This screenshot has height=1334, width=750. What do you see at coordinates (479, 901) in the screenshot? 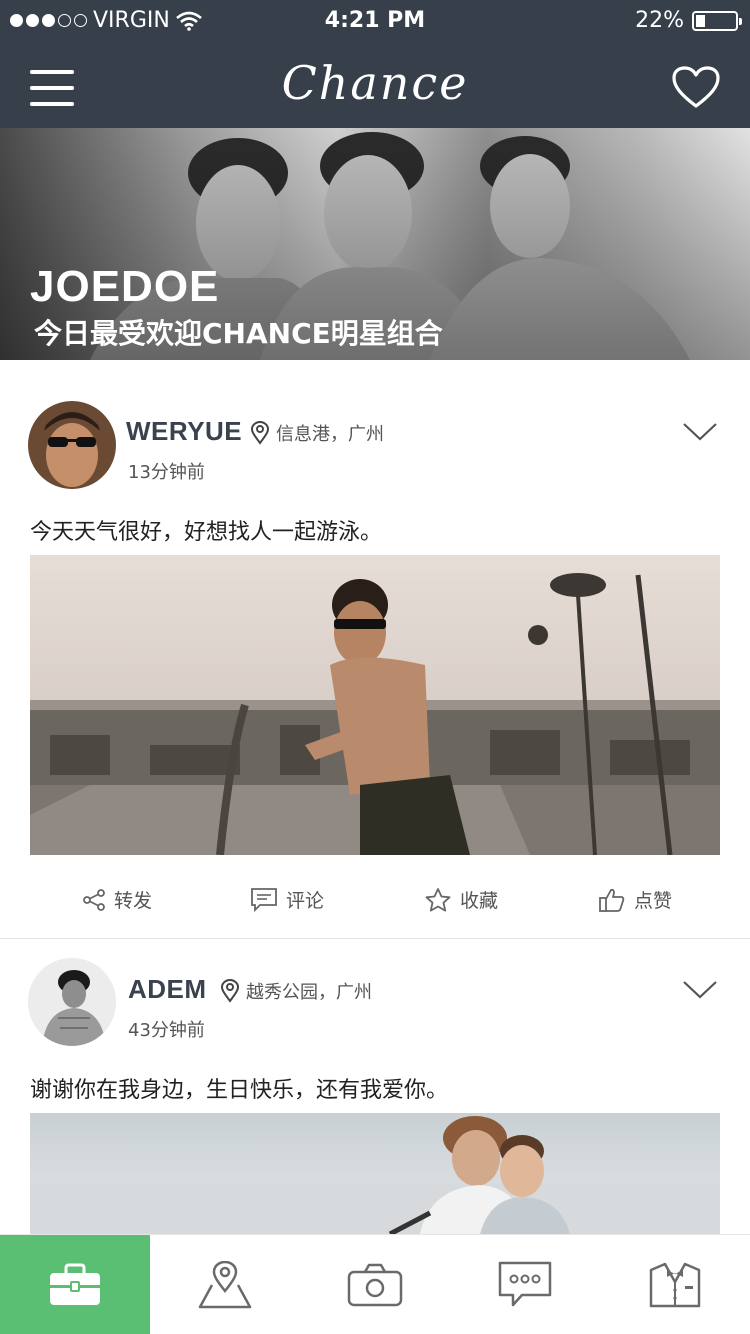
I see `favorite-label: 收藏` at bounding box center [479, 901].